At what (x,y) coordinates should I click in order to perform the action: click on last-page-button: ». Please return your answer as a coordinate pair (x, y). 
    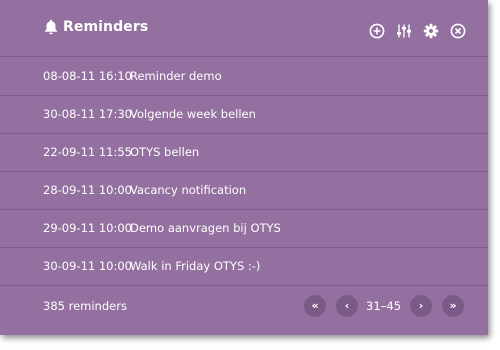
    Looking at the image, I should click on (453, 306).